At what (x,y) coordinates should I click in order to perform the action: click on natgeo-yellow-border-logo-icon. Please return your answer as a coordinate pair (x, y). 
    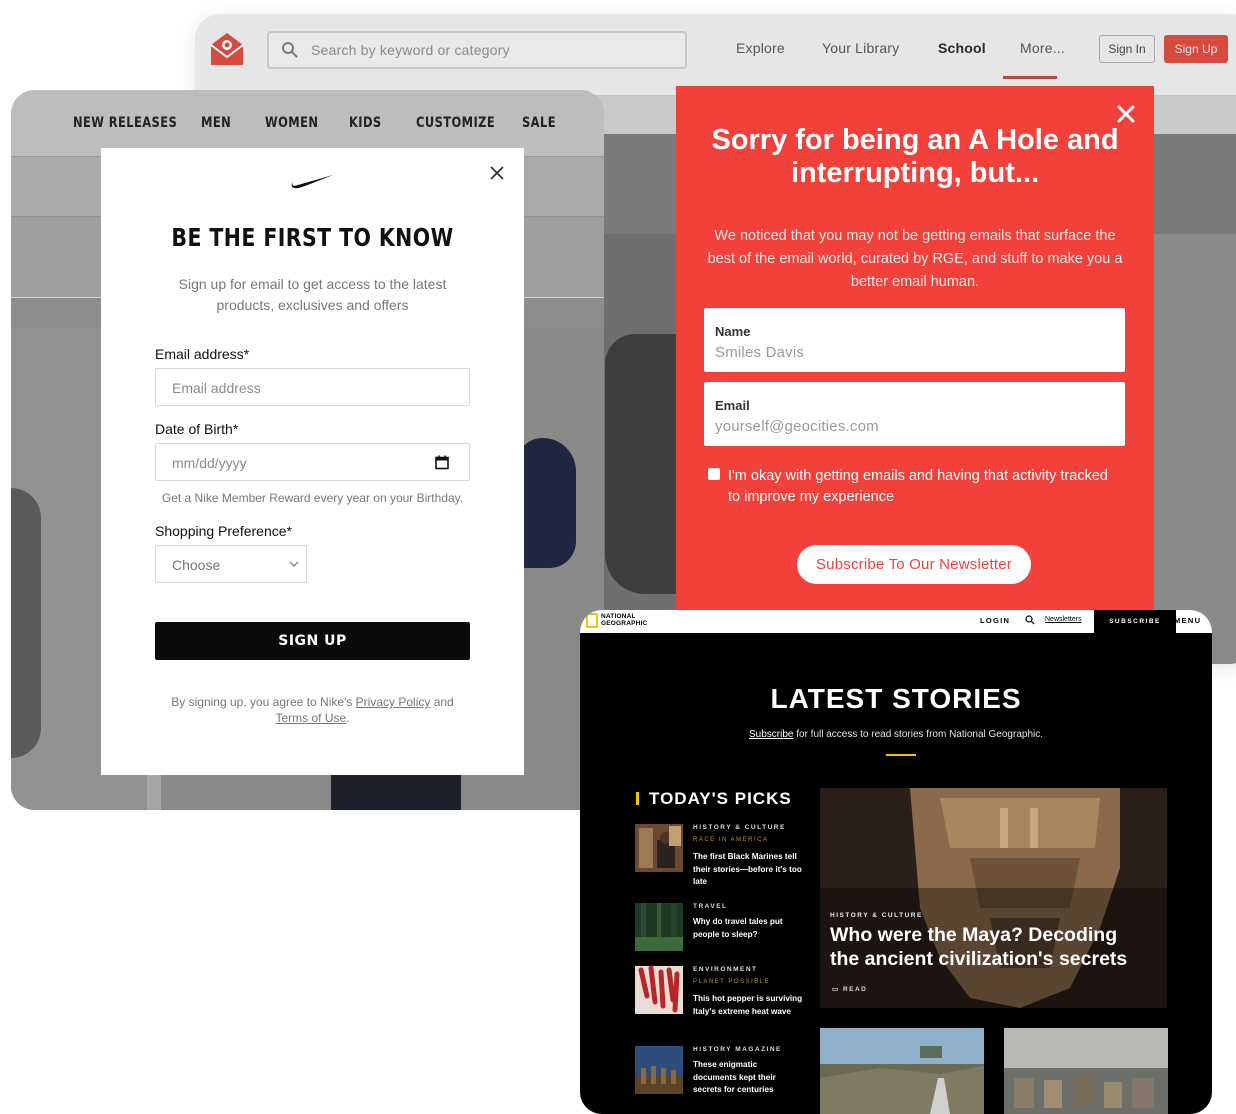
    Looking at the image, I should click on (592, 620).